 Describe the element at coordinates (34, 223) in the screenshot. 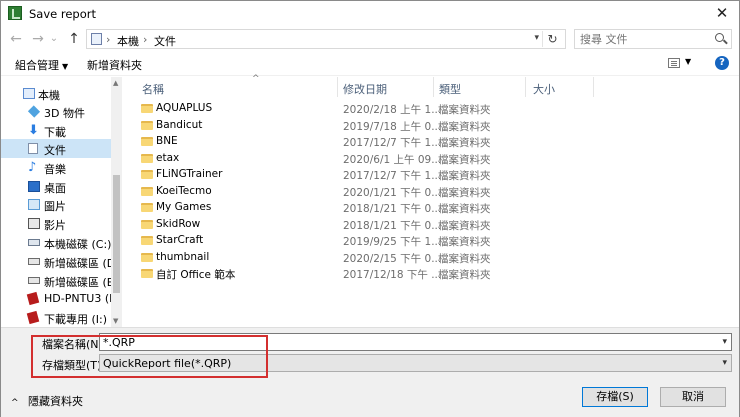

I see `videos-icon` at that location.